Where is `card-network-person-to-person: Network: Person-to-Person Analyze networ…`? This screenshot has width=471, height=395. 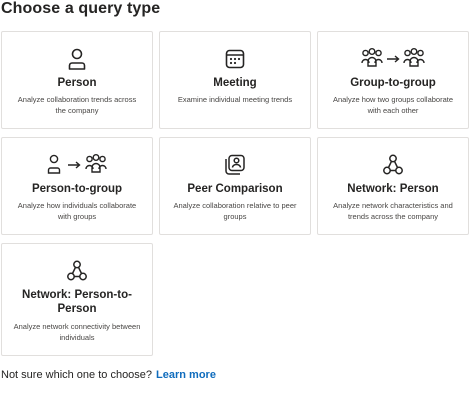
card-network-person-to-person: Network: Person-to-Person Analyze networ… is located at coordinates (77, 299).